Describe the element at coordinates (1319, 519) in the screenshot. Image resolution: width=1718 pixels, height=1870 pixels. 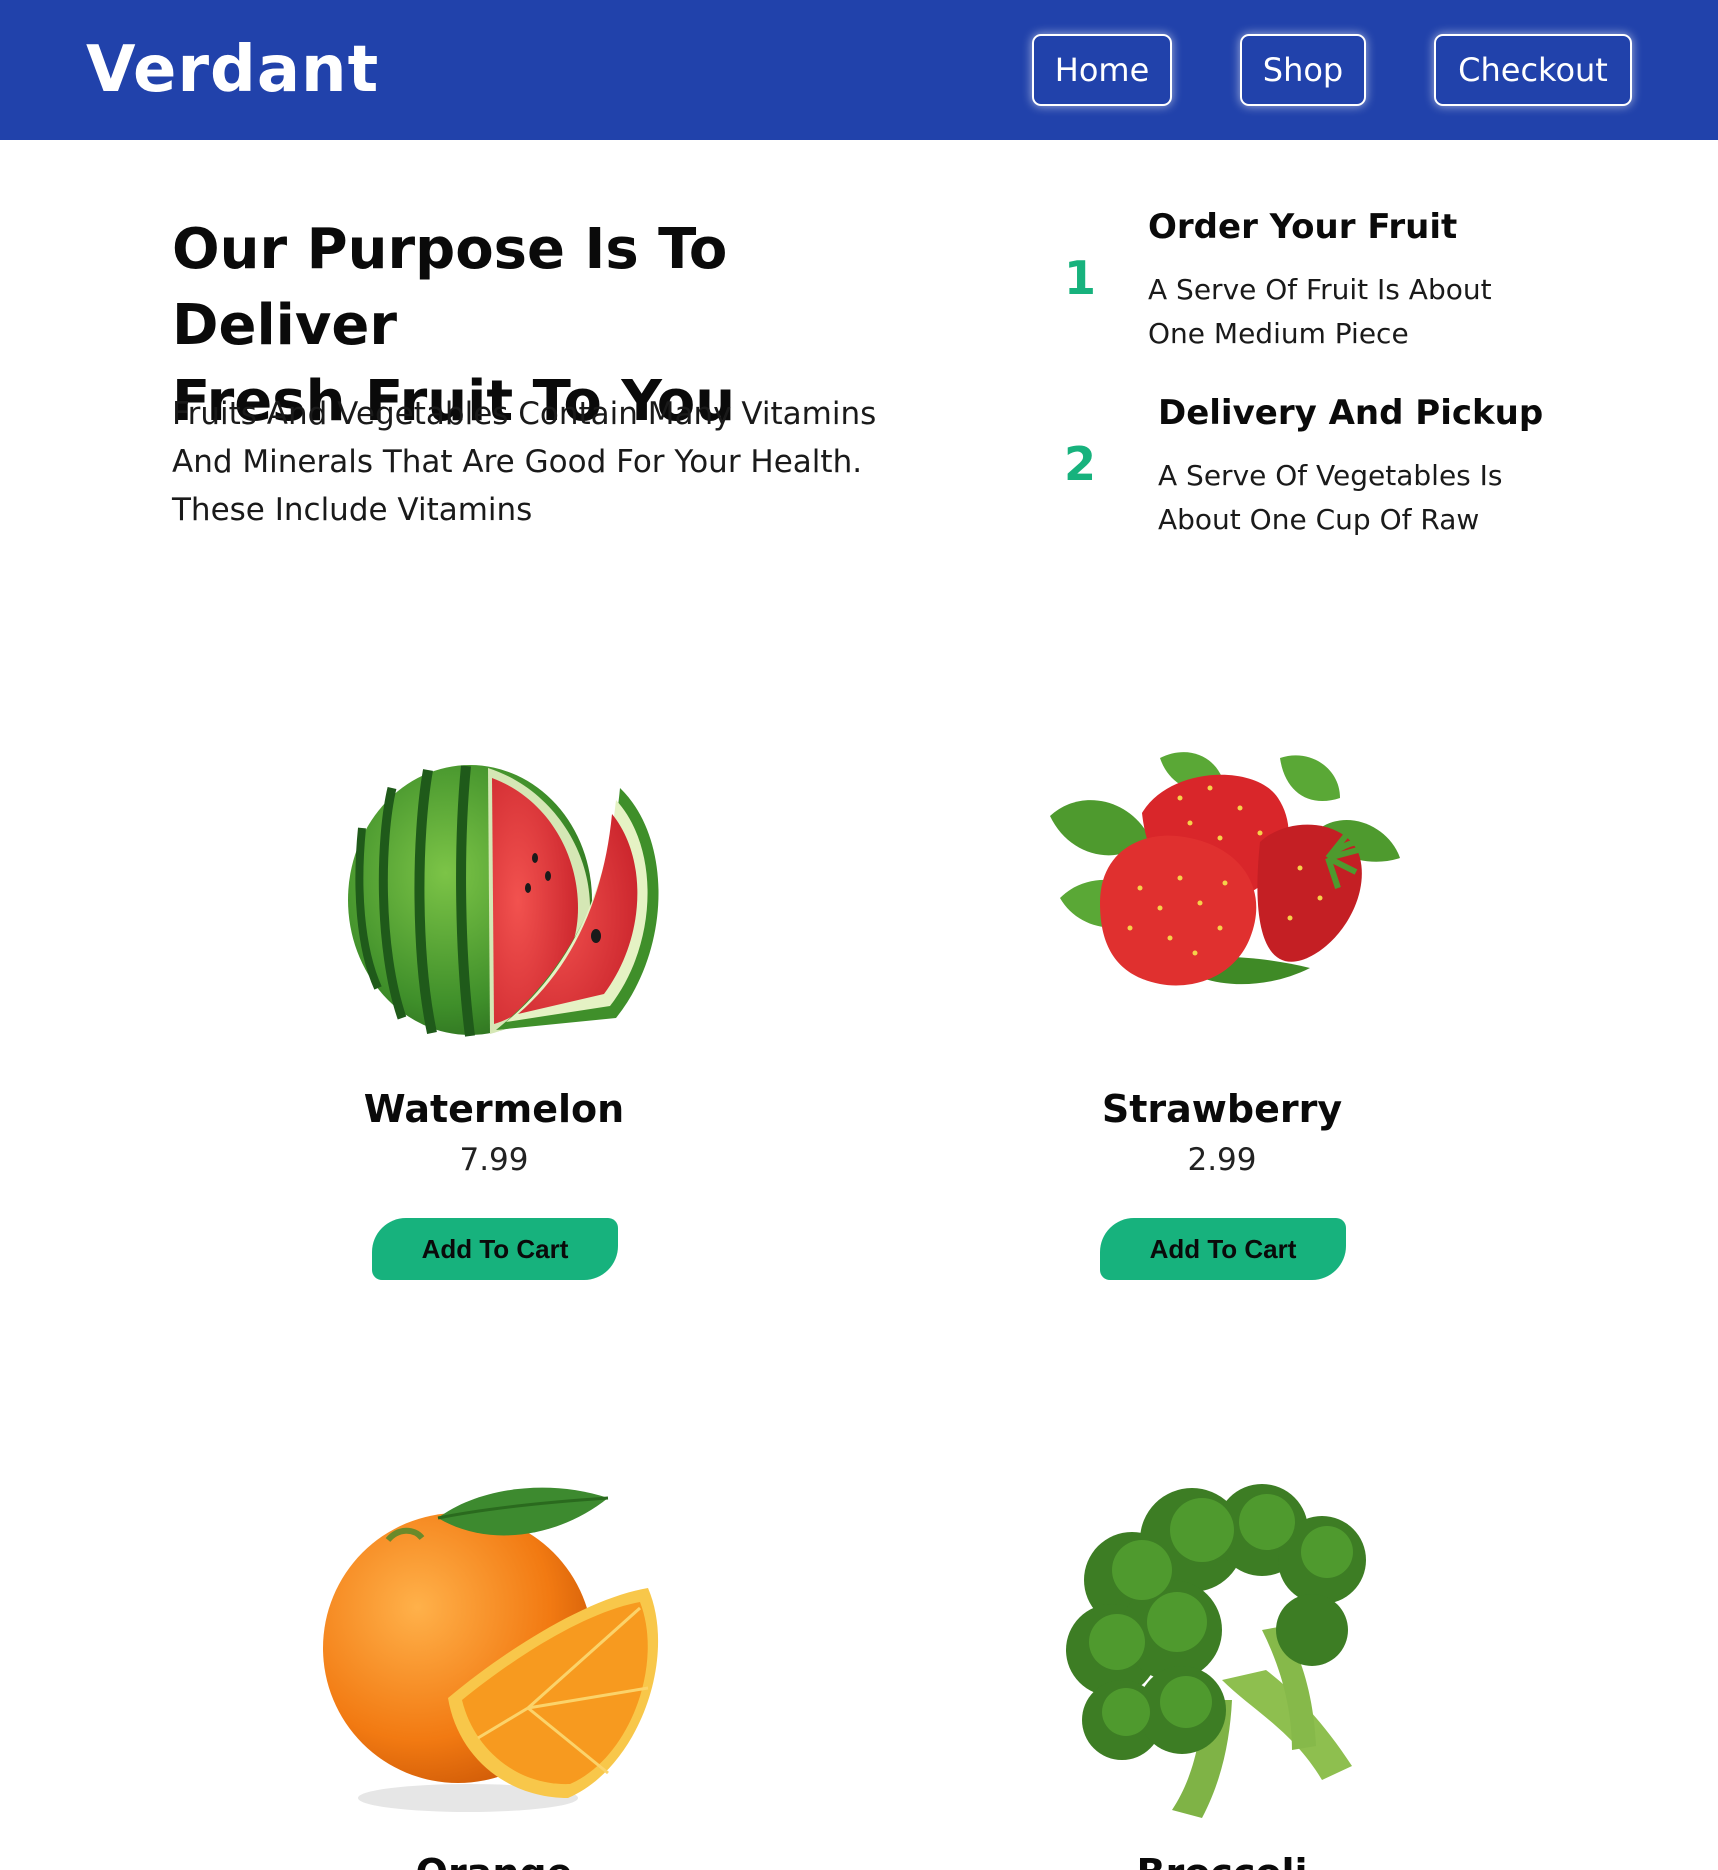
I see `step-description-line: About One Cup Of Raw` at that location.